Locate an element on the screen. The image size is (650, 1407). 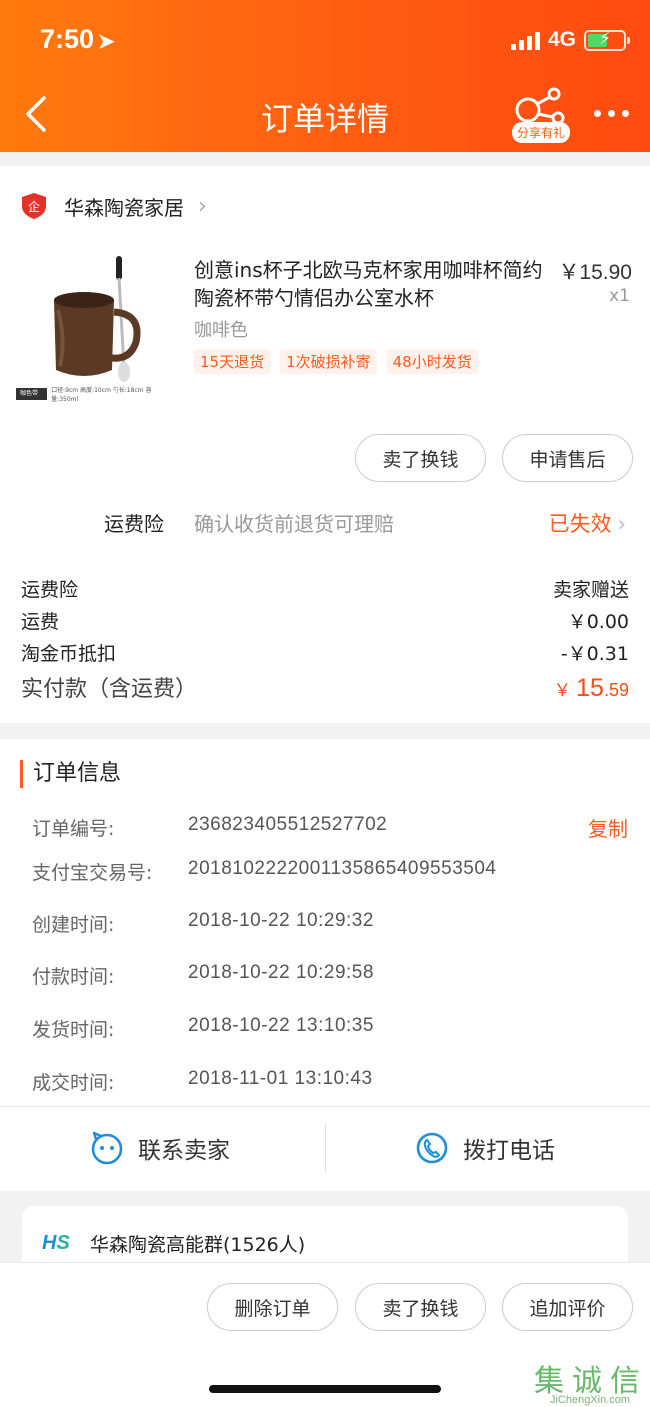
watermark: 集 诚 信 JiChengXin.com is located at coordinates (587, 1385).